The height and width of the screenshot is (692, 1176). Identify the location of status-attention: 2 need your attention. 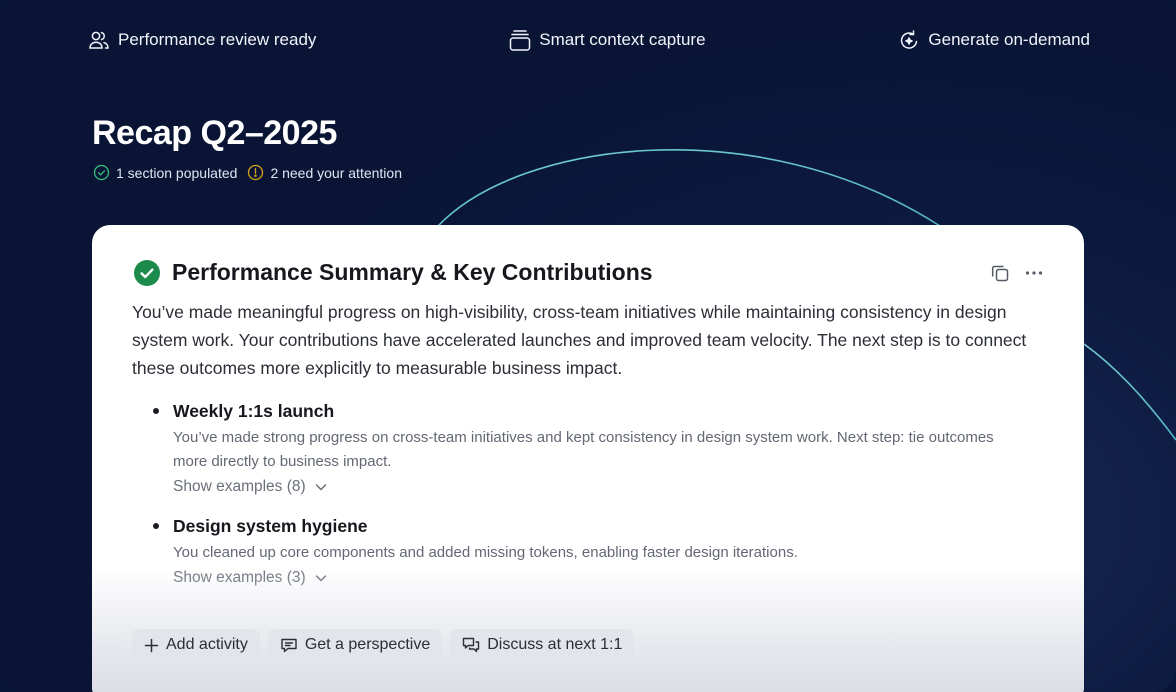
(324, 172).